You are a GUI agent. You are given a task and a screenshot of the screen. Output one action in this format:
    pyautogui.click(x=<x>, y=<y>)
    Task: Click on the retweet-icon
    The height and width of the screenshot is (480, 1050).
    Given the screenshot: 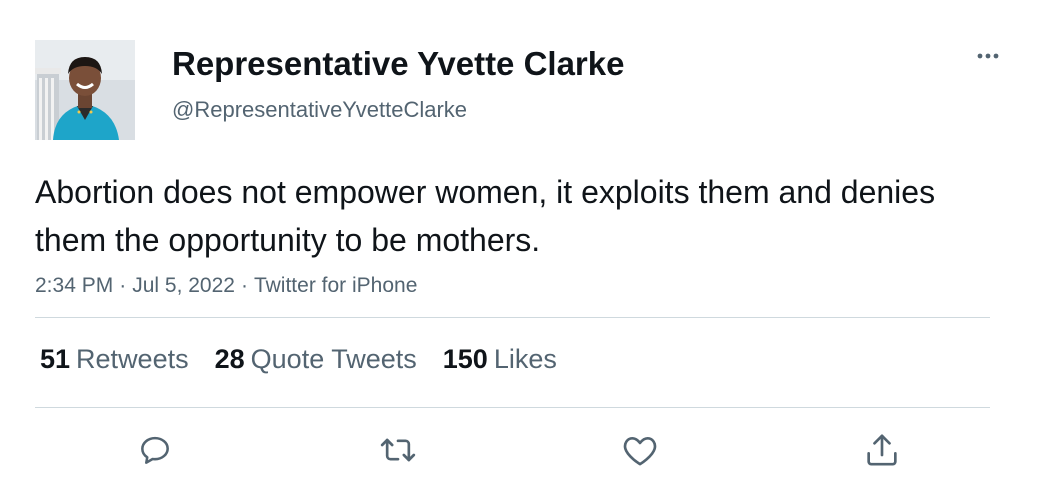 What is the action you would take?
    pyautogui.click(x=398, y=450)
    